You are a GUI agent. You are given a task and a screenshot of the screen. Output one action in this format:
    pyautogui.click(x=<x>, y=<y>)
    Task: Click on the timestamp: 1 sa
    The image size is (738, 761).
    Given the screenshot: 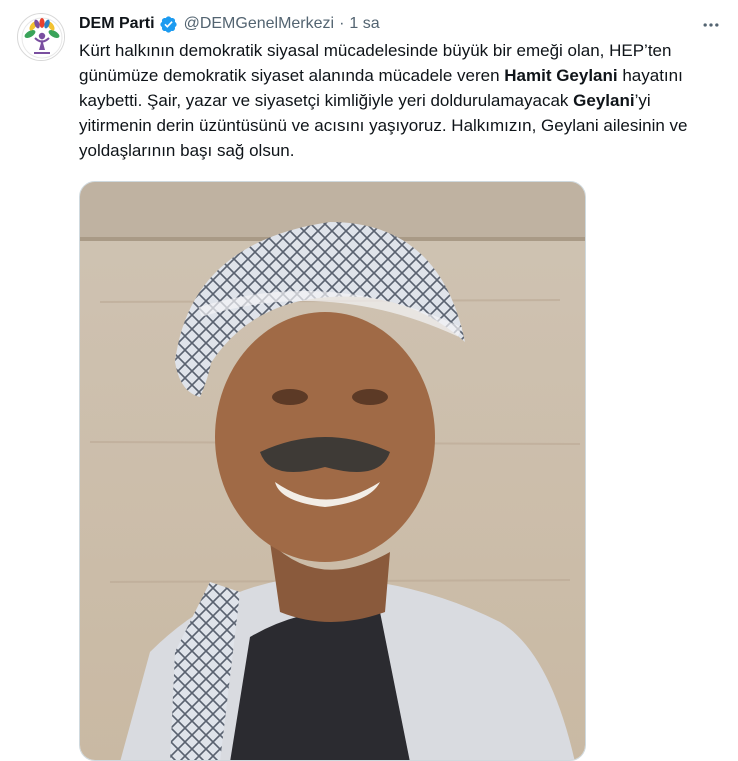 What is the action you would take?
    pyautogui.click(x=364, y=24)
    